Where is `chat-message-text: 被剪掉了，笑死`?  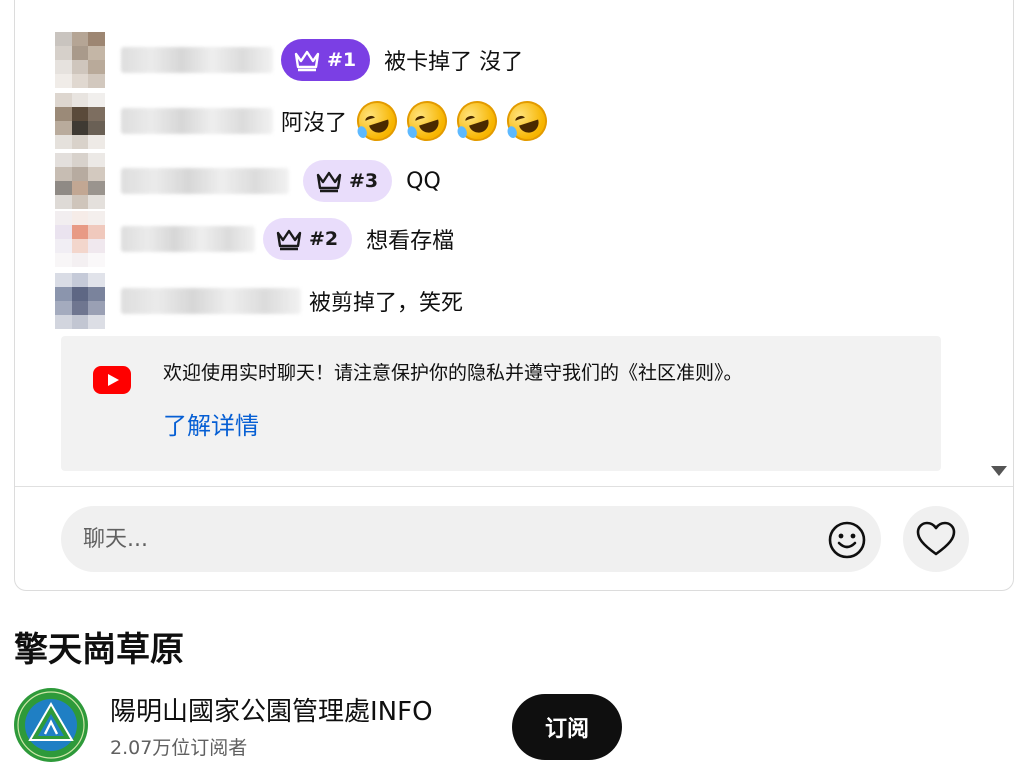 chat-message-text: 被剪掉了，笑死 is located at coordinates (386, 303).